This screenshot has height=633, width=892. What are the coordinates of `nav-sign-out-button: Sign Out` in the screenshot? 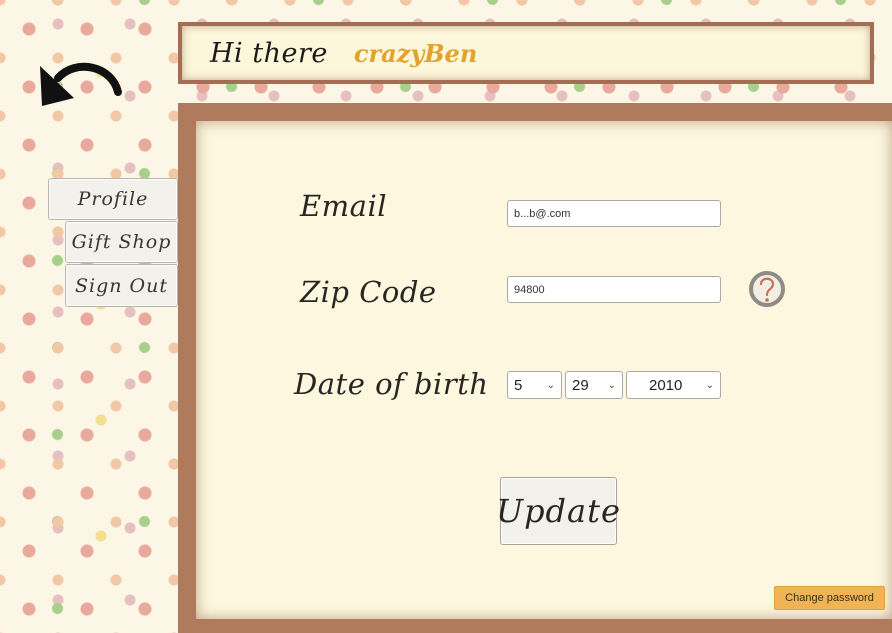 It's located at (121, 285).